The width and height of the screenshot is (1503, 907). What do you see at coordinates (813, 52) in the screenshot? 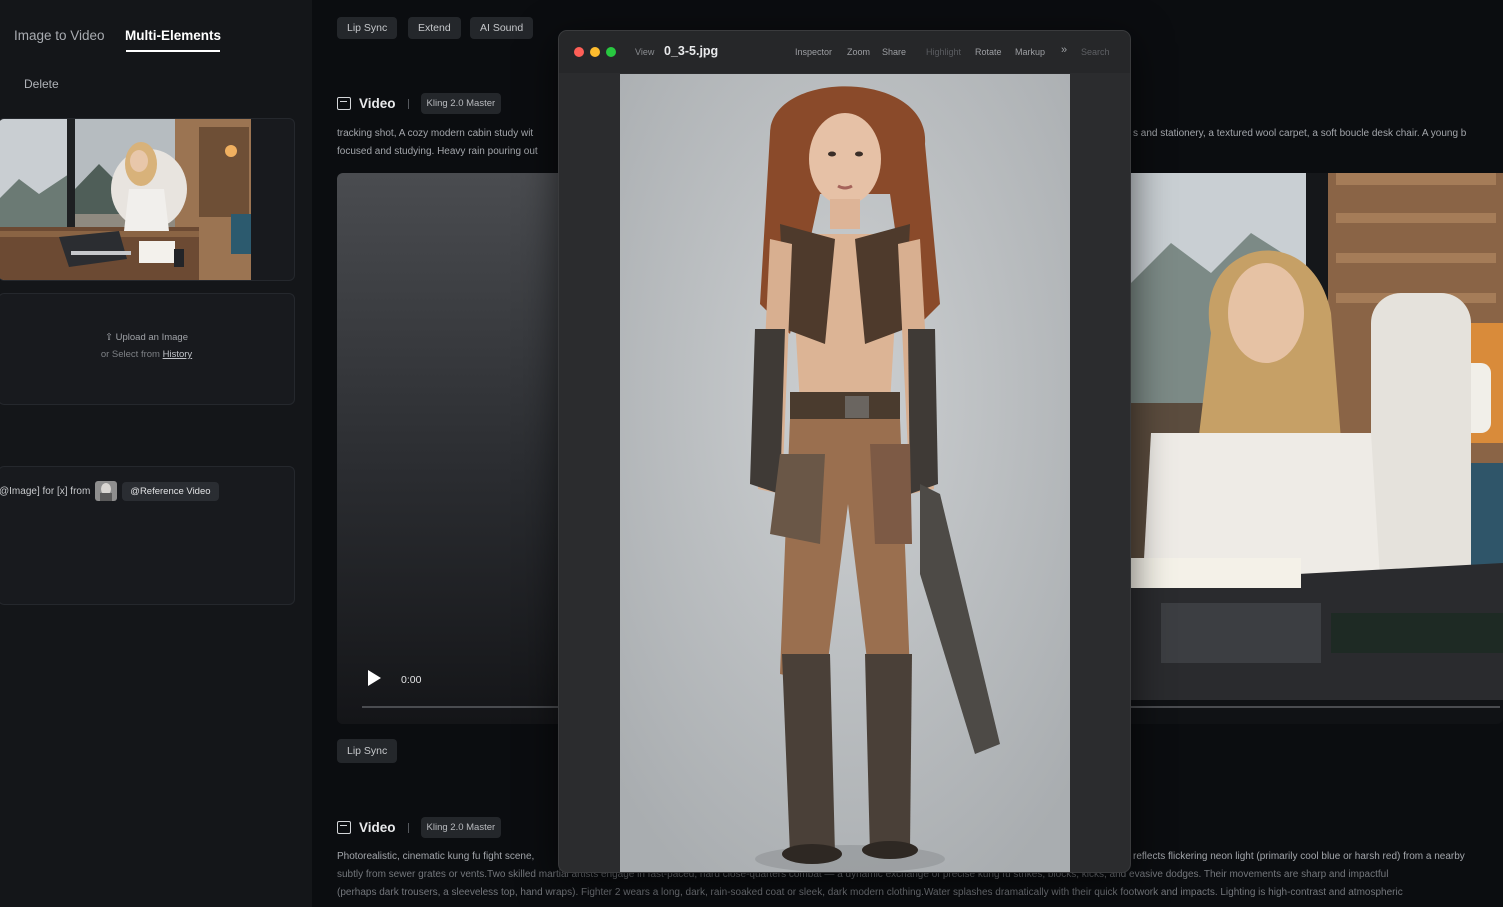
I see `inspector-button: Inspector` at bounding box center [813, 52].